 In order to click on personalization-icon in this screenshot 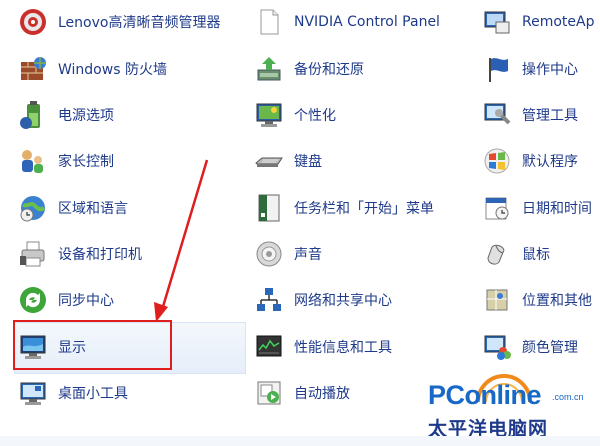, I will do `click(269, 115)`.